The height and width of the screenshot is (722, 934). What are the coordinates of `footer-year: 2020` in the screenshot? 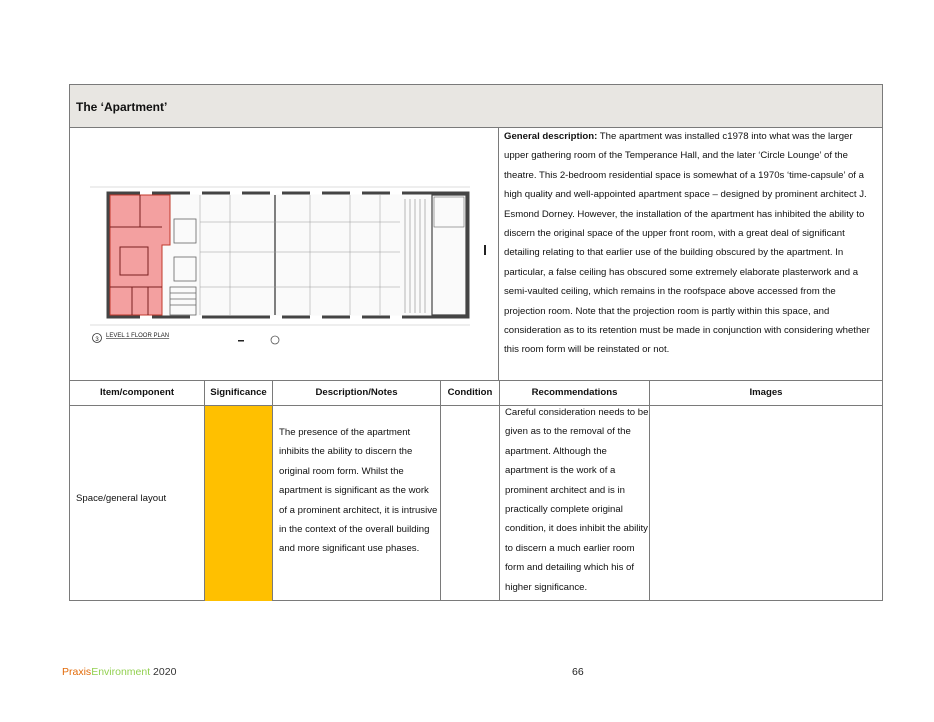 It's located at (163, 672).